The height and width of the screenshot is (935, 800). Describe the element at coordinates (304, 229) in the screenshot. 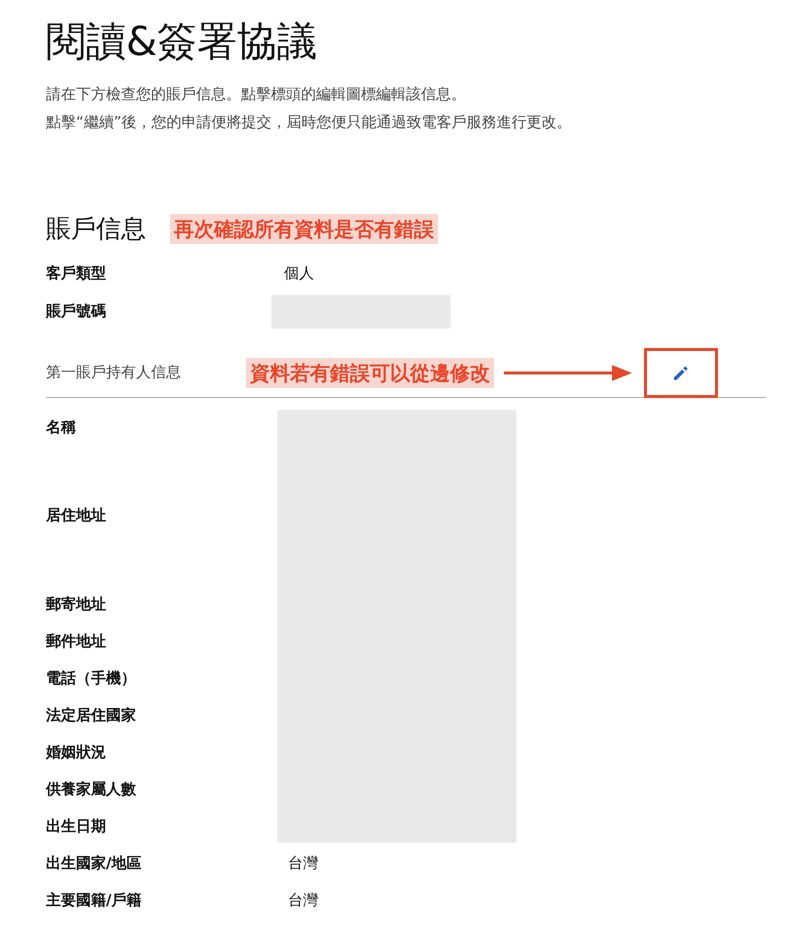

I see `annotation-text: 再次確認所有資料是否有錯誤` at that location.